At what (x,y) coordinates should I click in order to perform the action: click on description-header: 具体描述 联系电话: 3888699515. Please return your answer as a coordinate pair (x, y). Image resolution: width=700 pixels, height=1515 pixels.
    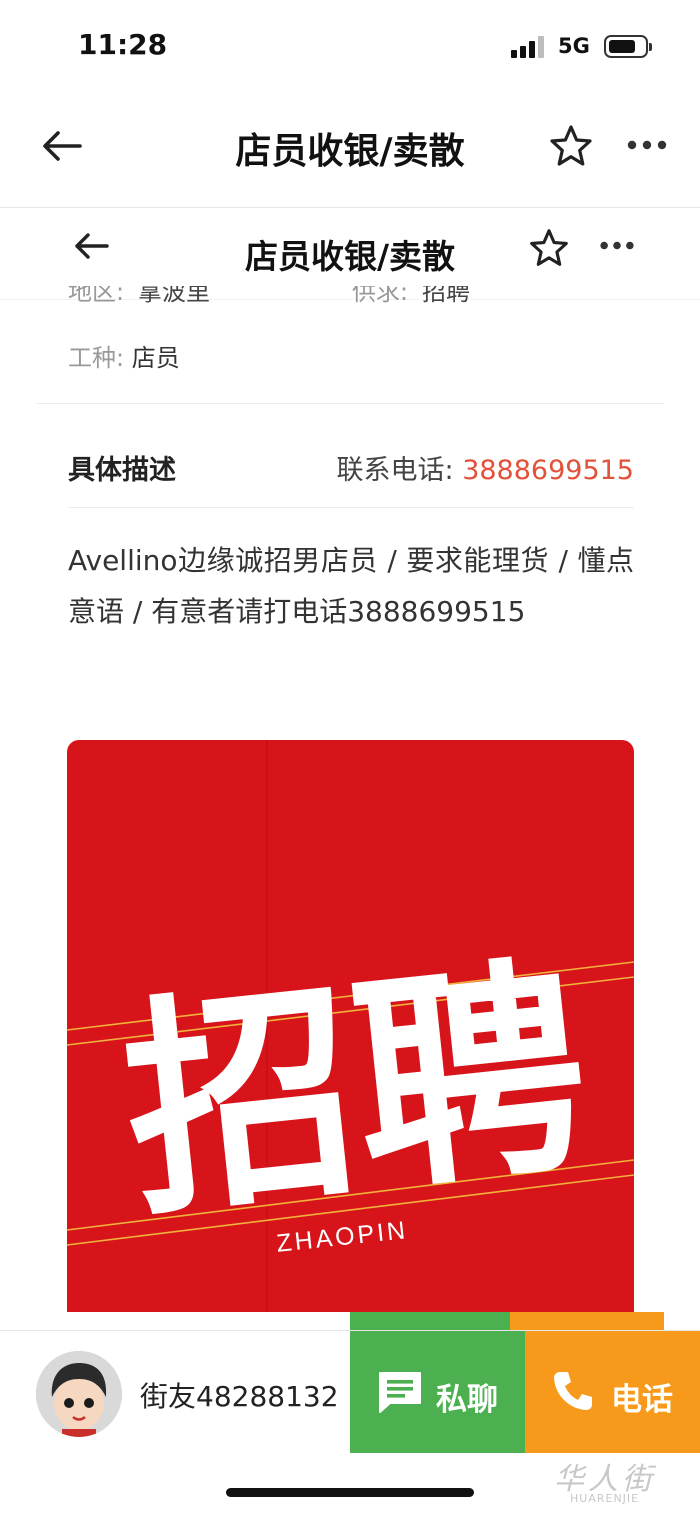
    Looking at the image, I should click on (351, 466).